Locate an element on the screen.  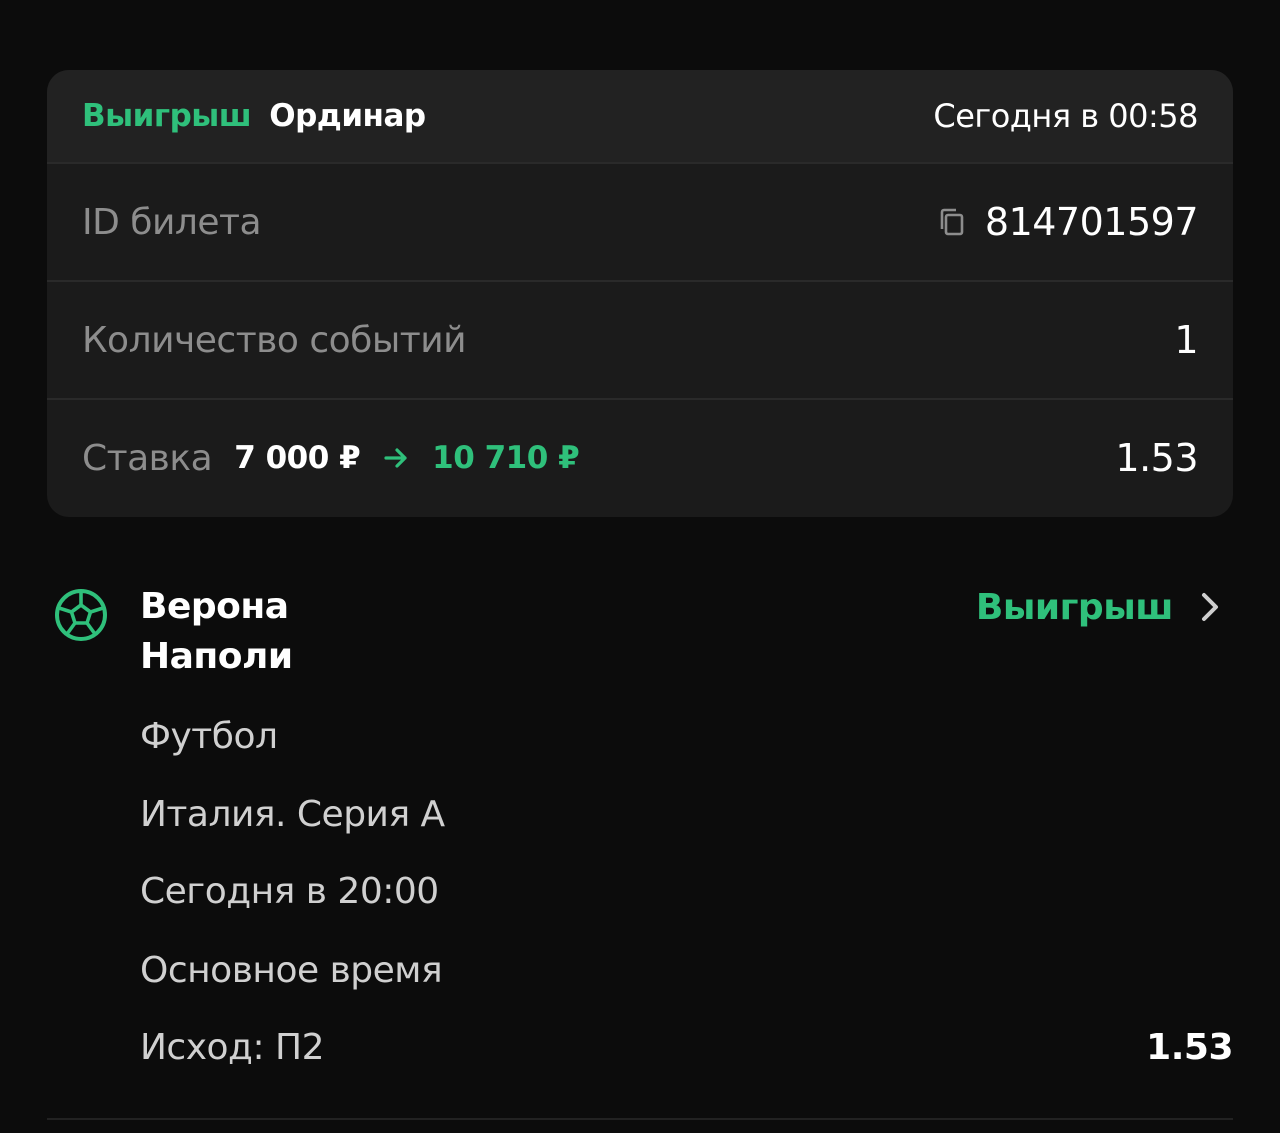
event-start-time: Сегодня в 20:00 is located at coordinates (289, 891).